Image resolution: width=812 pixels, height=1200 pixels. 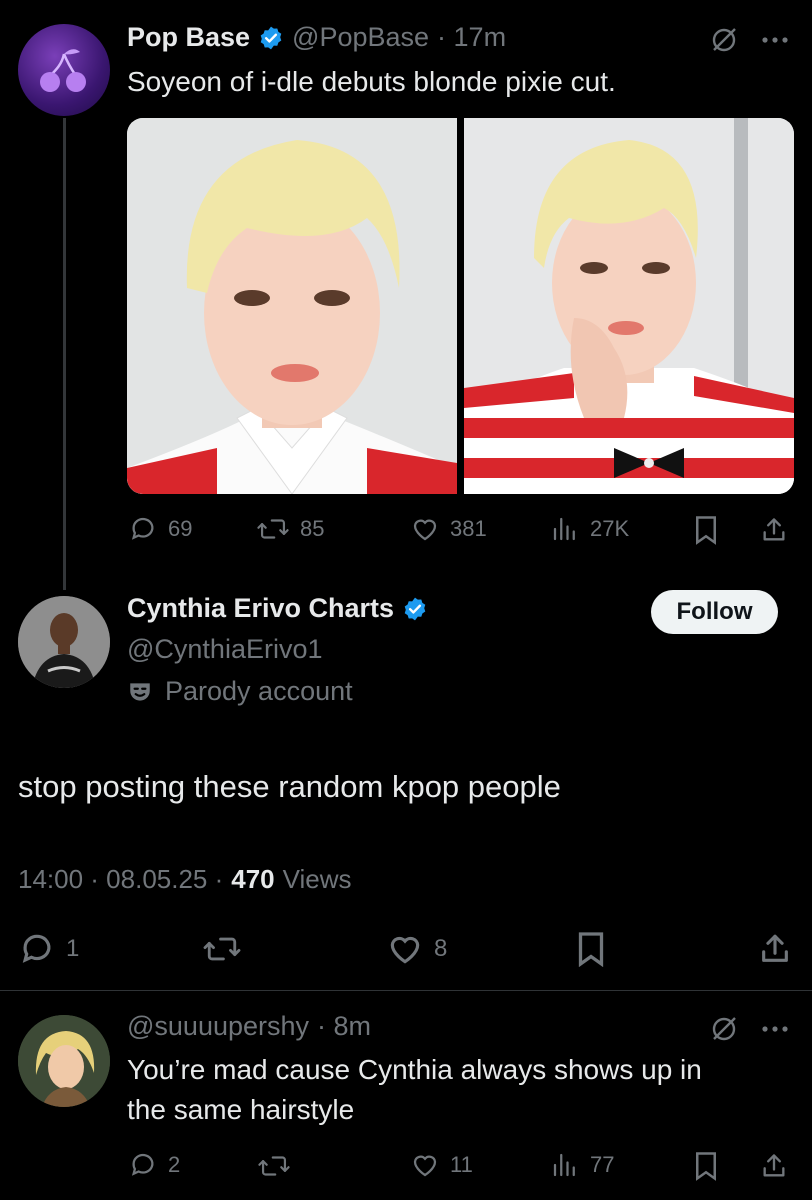 I want to click on post1-text: Soyeon of i-dle debuts blonde pixie cut., so click(x=371, y=81).